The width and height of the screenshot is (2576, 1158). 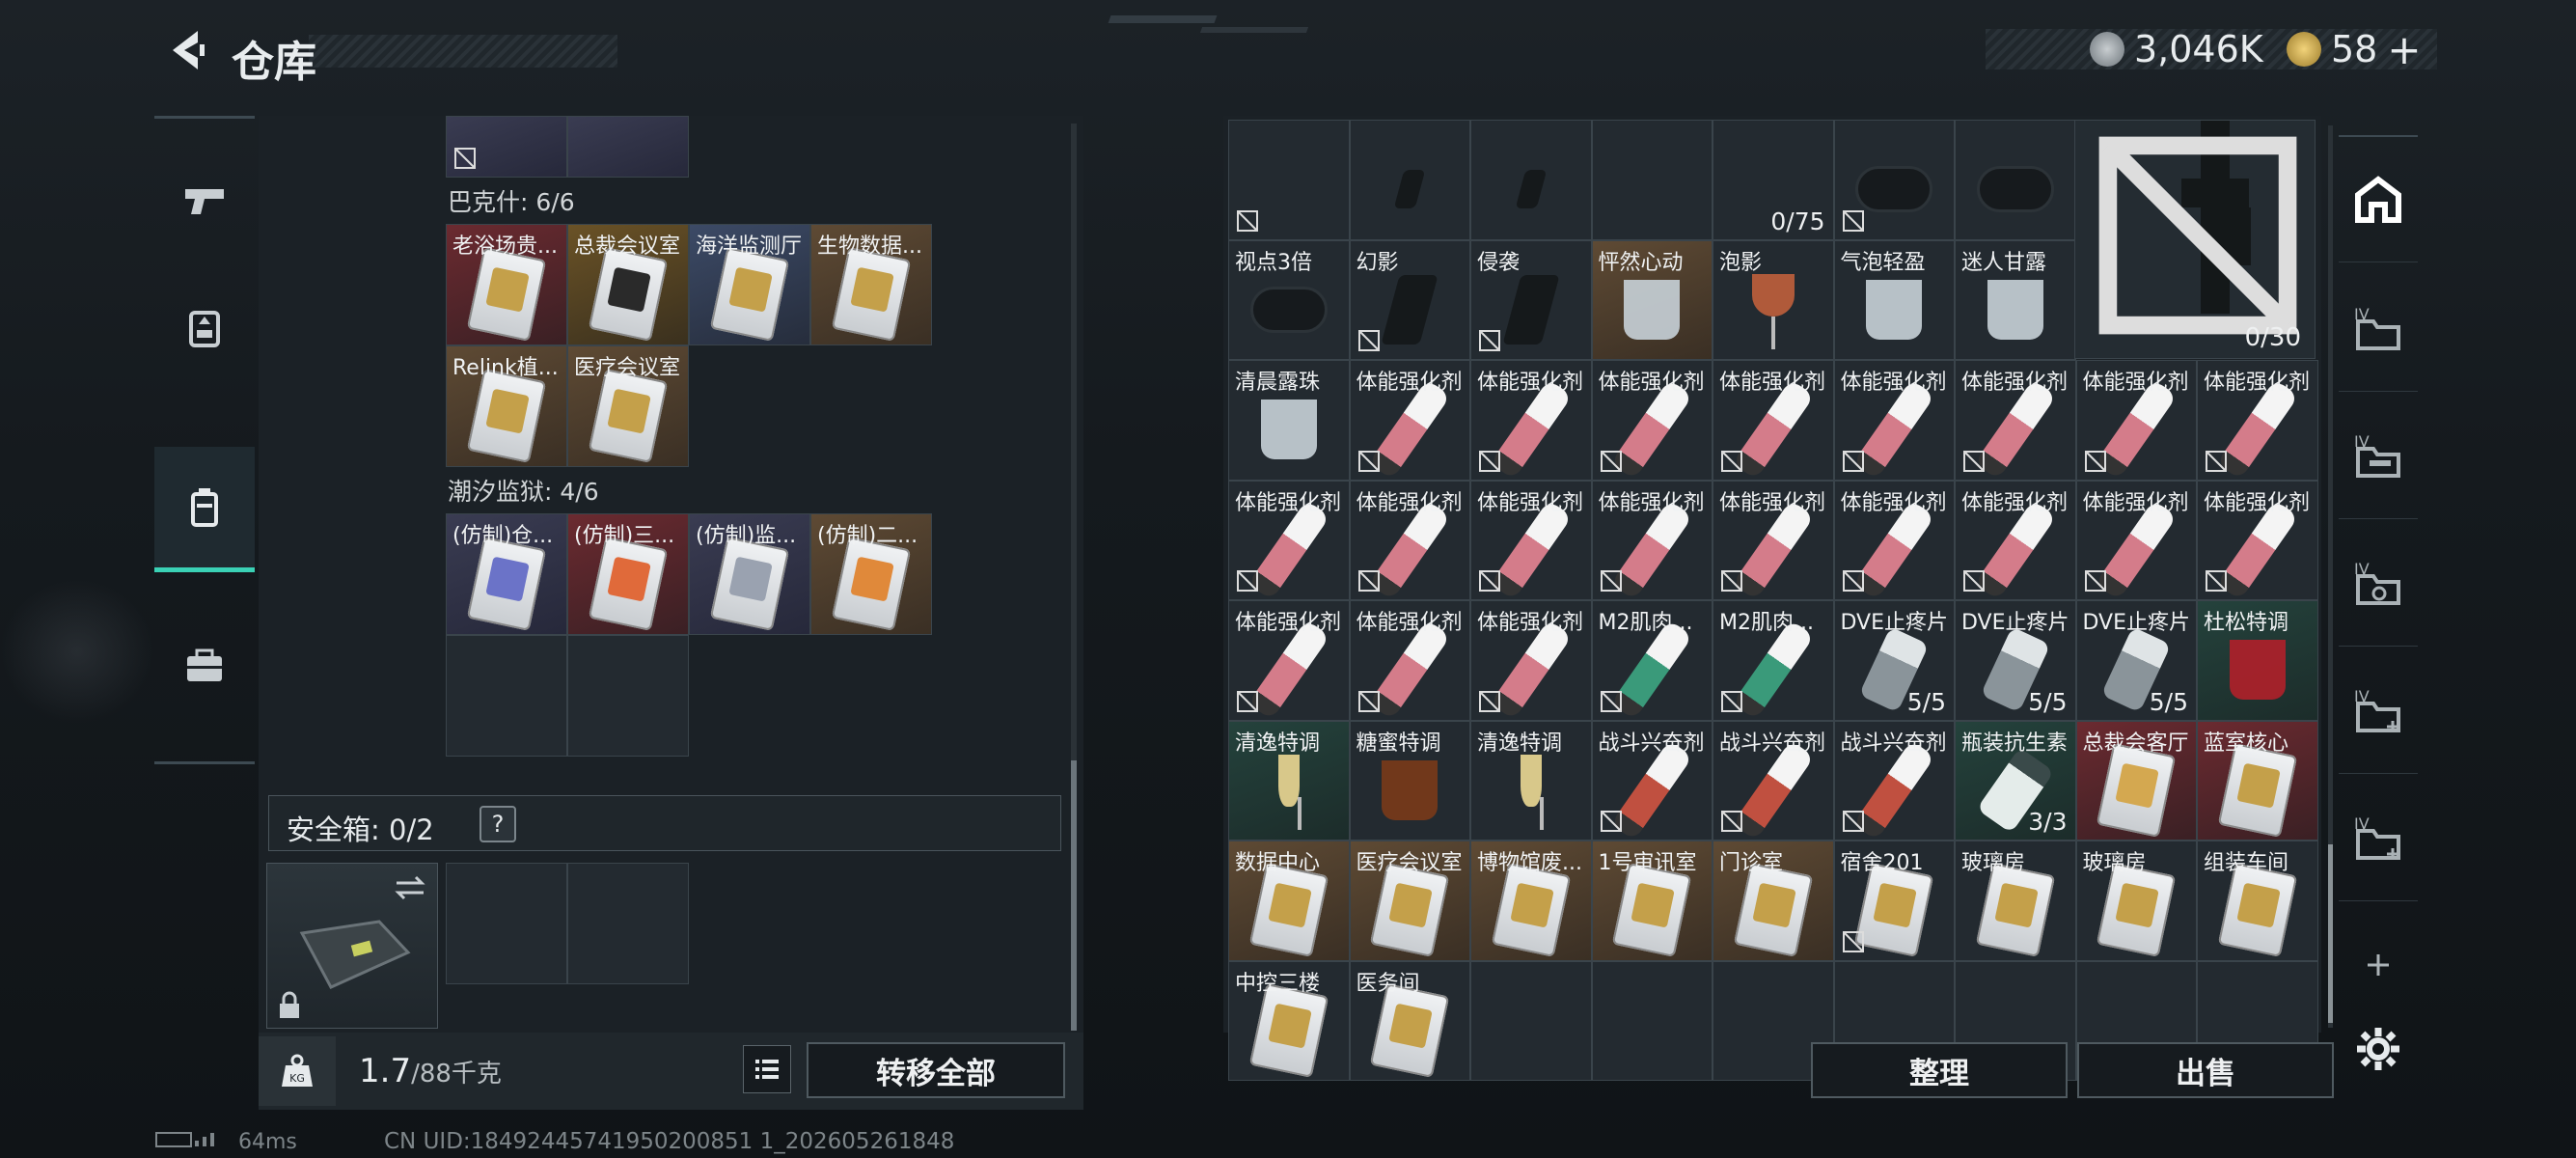 What do you see at coordinates (936, 1070) in the screenshot?
I see `transfer-all-button: 转移全部` at bounding box center [936, 1070].